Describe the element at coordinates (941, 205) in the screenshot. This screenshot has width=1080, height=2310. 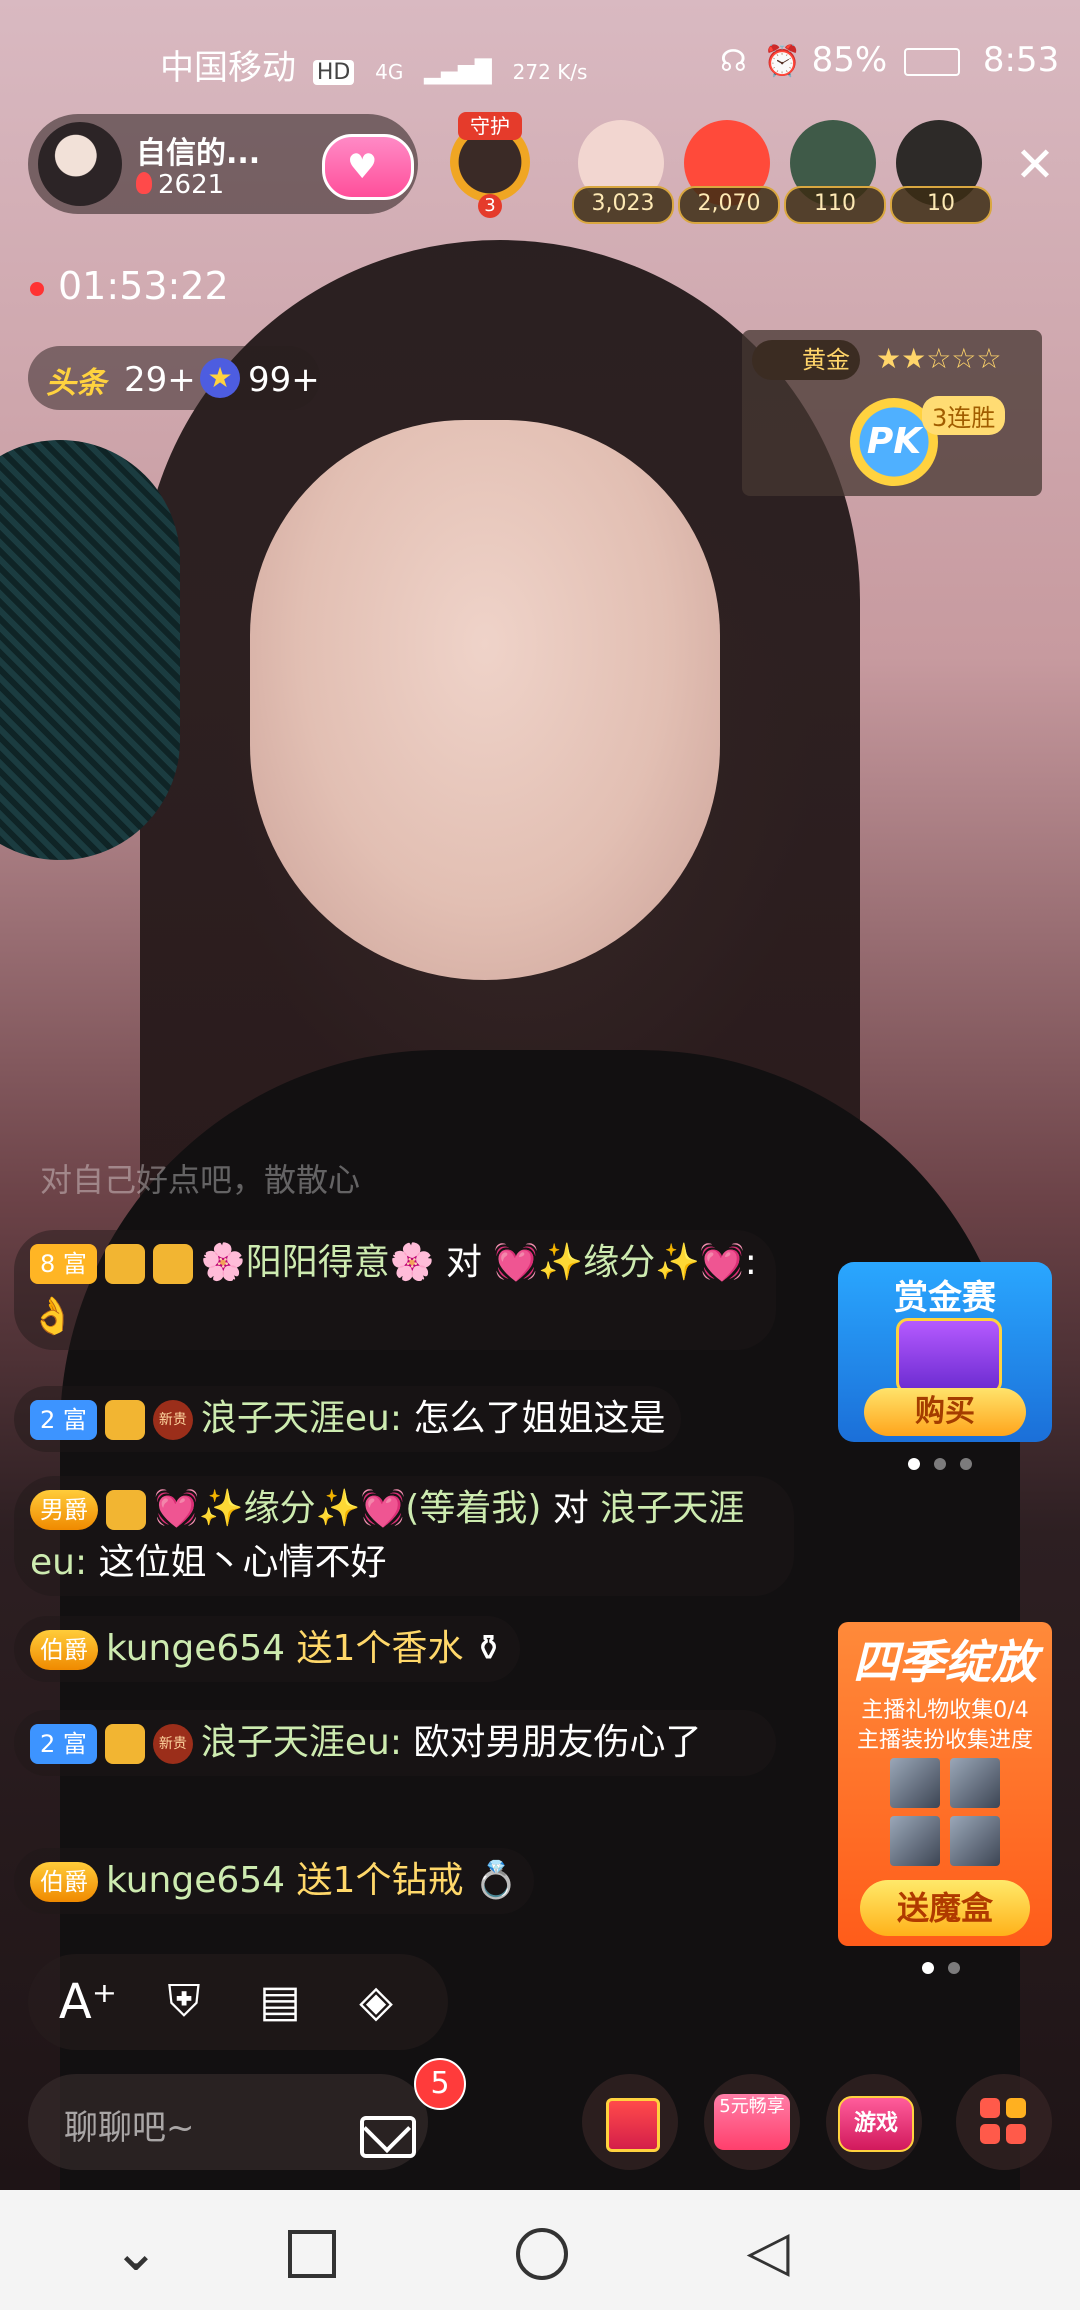
I see `viewer-contribution: 10` at that location.